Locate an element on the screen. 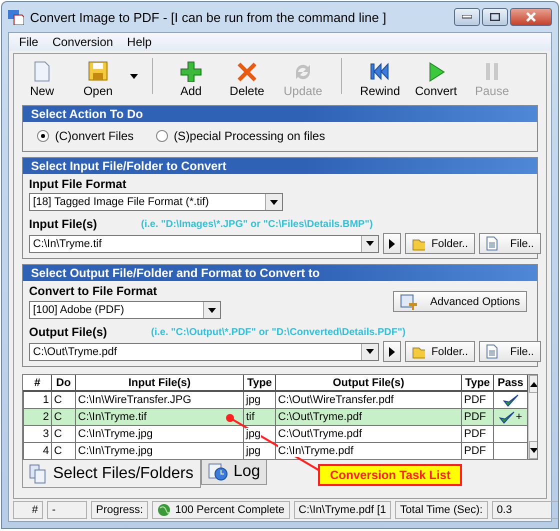  note-text: + is located at coordinates (519, 417).